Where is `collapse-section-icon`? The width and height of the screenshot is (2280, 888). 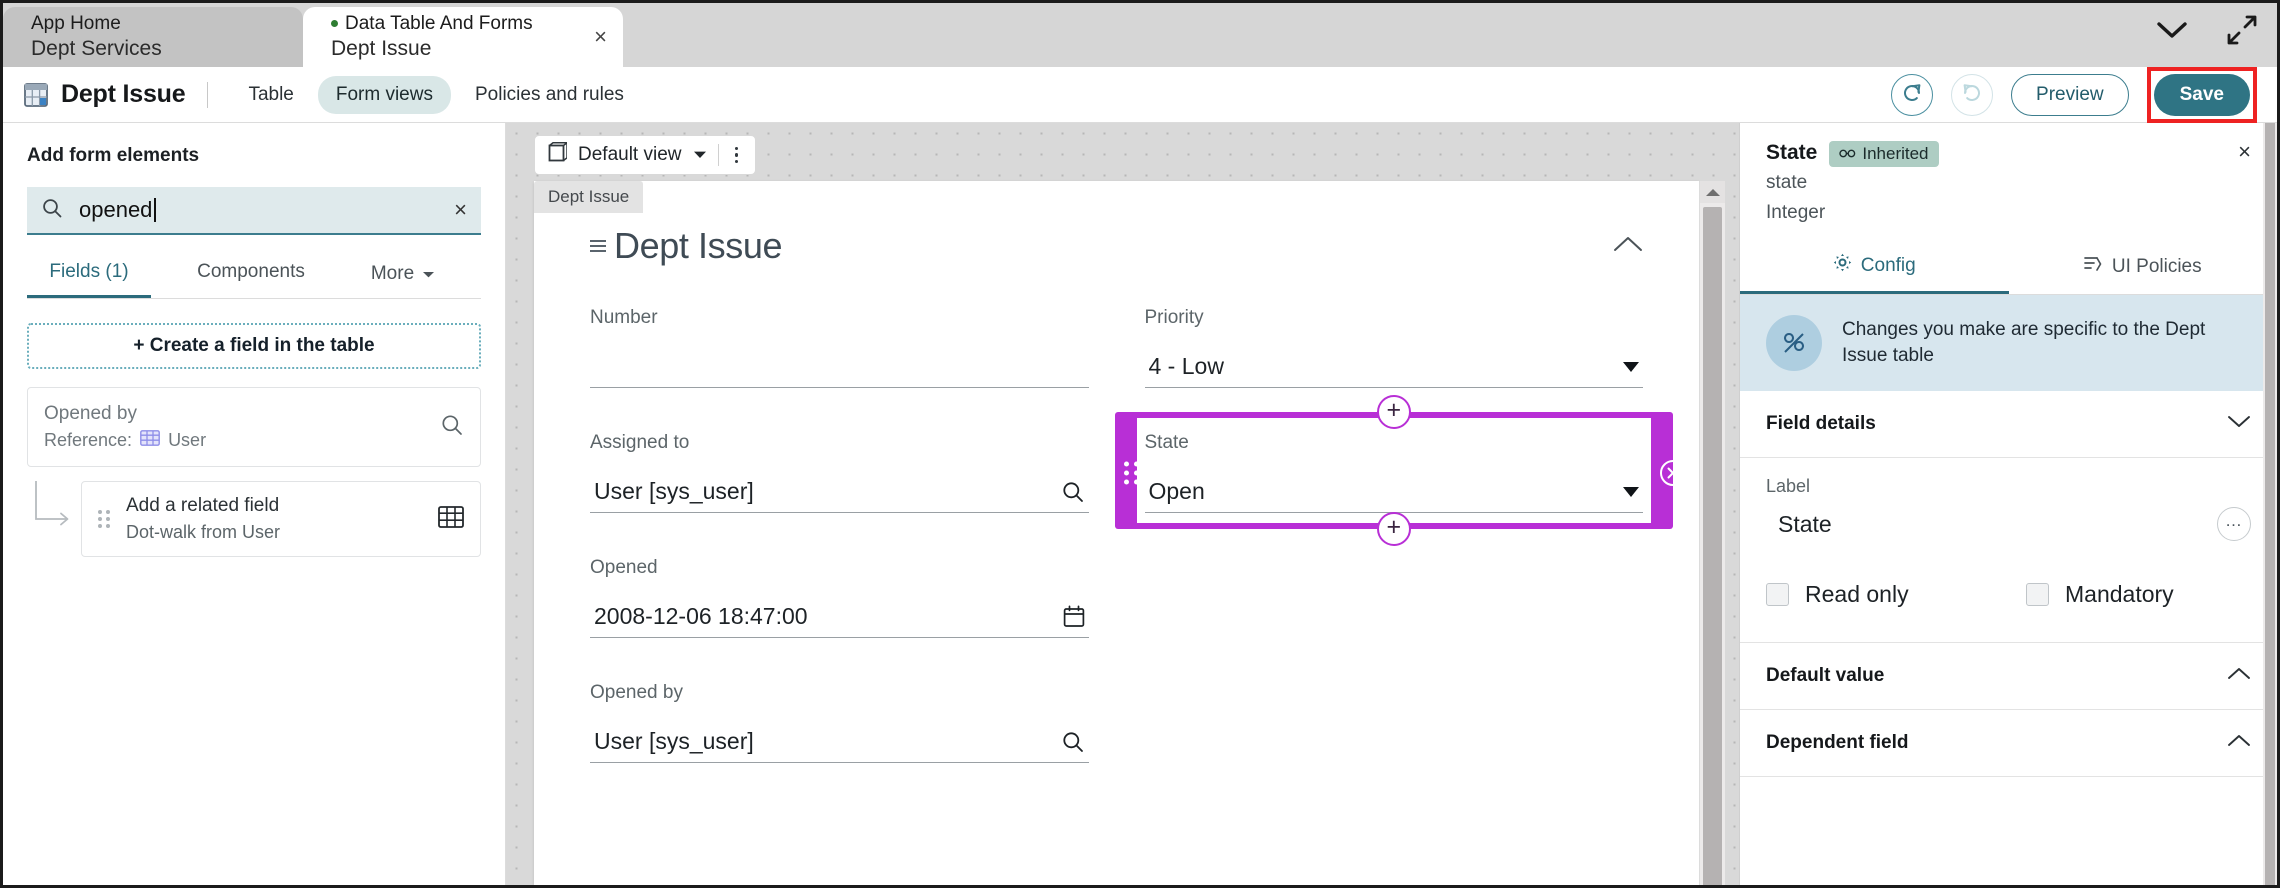
collapse-section-icon is located at coordinates (1628, 246).